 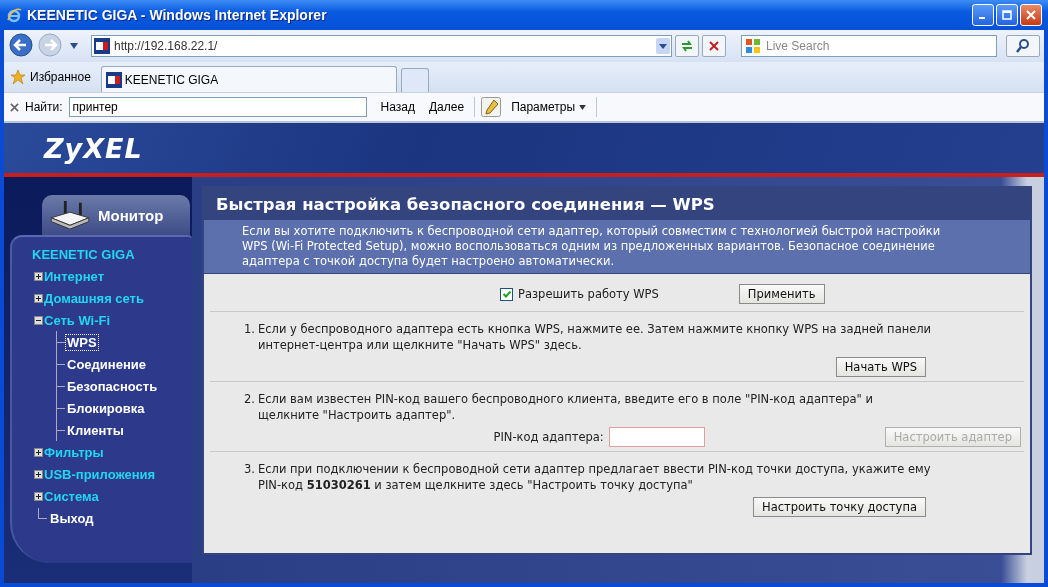 I want to click on options-button: Параметры, so click(x=549, y=107).